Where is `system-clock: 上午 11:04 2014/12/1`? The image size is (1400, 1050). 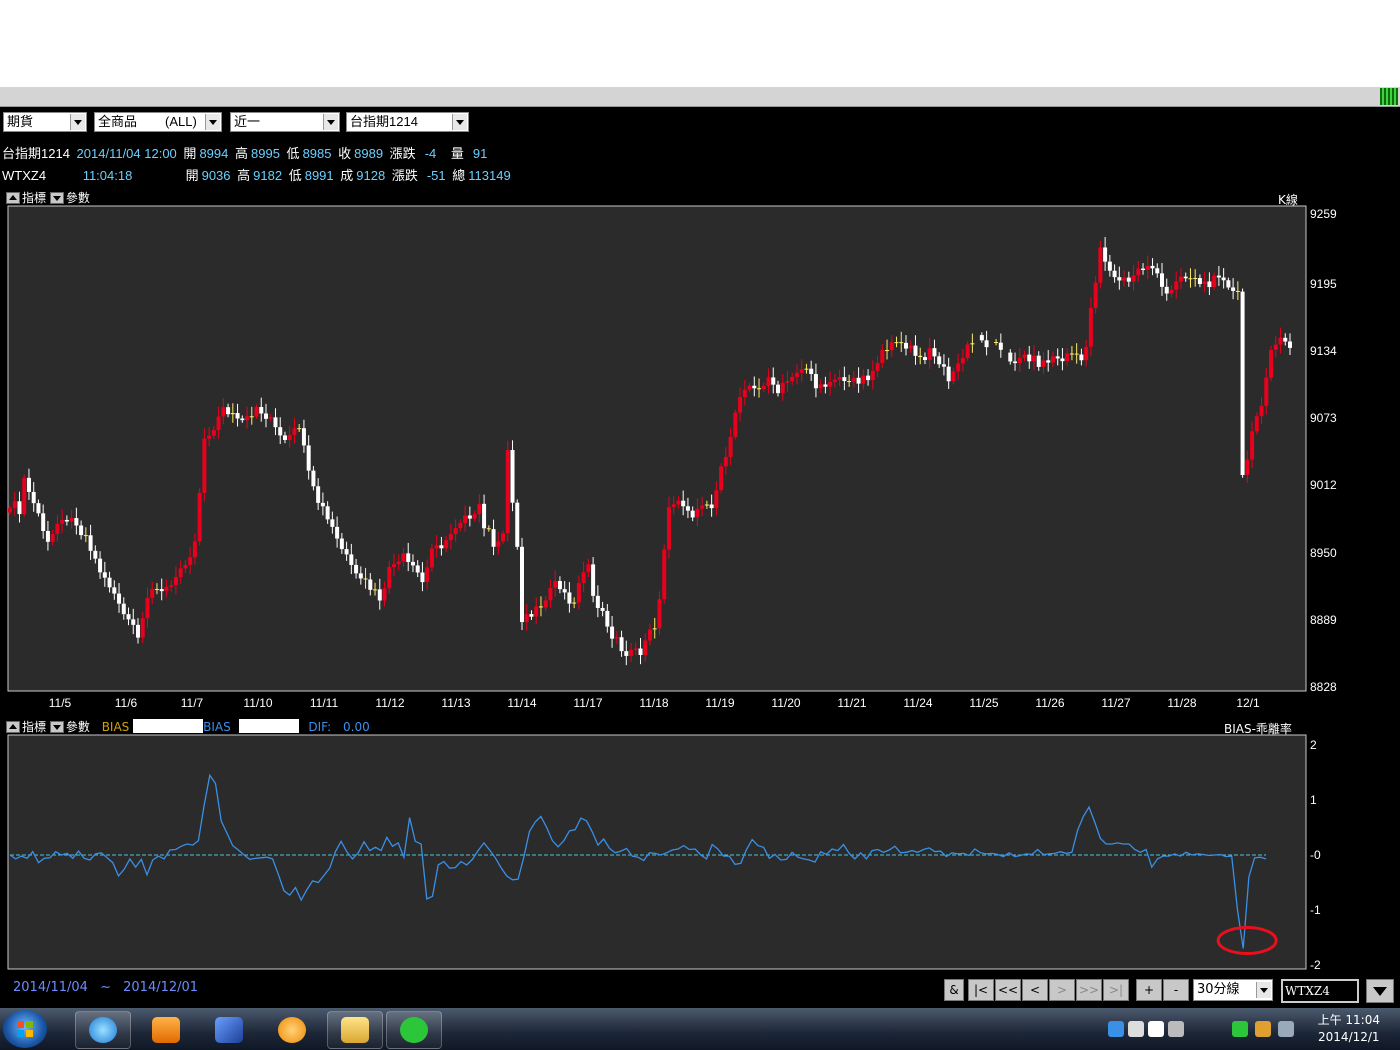 system-clock: 上午 11:04 2014/12/1 is located at coordinates (1349, 1029).